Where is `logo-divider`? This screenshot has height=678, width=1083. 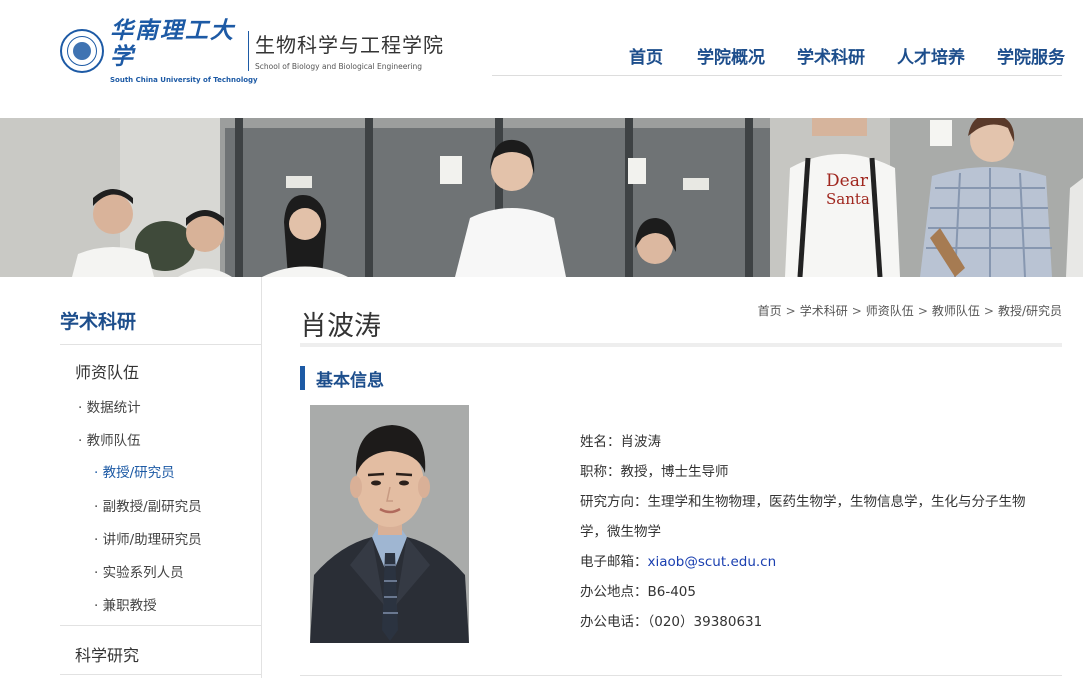 logo-divider is located at coordinates (248, 51).